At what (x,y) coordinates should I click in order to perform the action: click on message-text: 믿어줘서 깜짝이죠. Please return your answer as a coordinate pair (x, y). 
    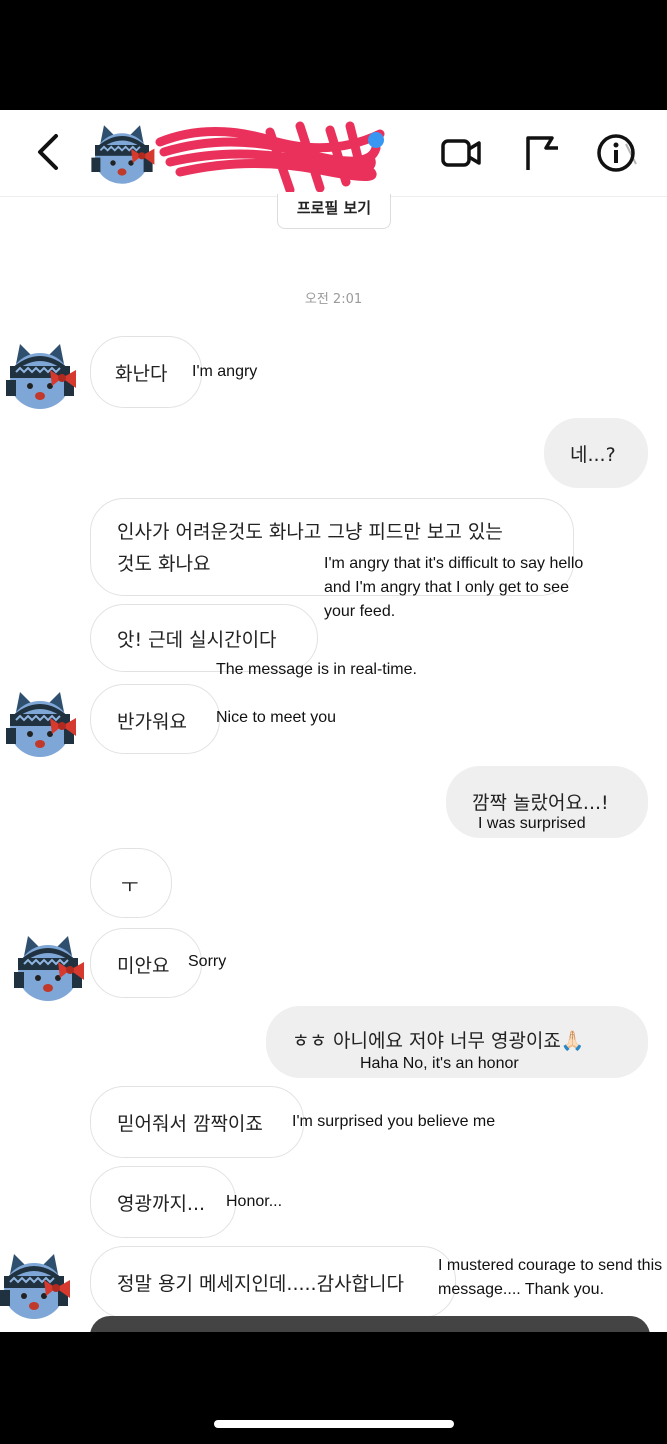
    Looking at the image, I should click on (190, 1124).